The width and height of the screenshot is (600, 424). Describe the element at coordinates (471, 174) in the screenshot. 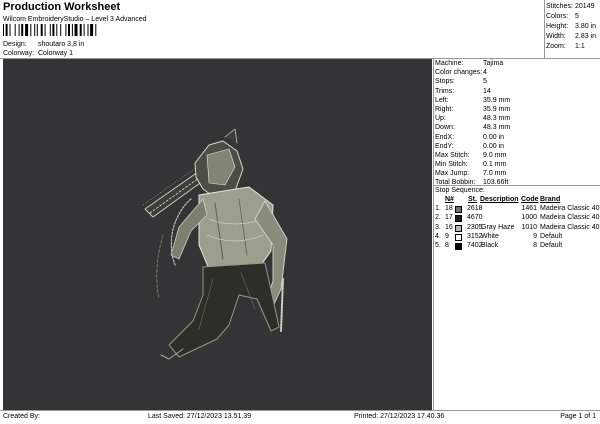

I see `max-jump-row: Max Jump: 7.0 mm` at that location.